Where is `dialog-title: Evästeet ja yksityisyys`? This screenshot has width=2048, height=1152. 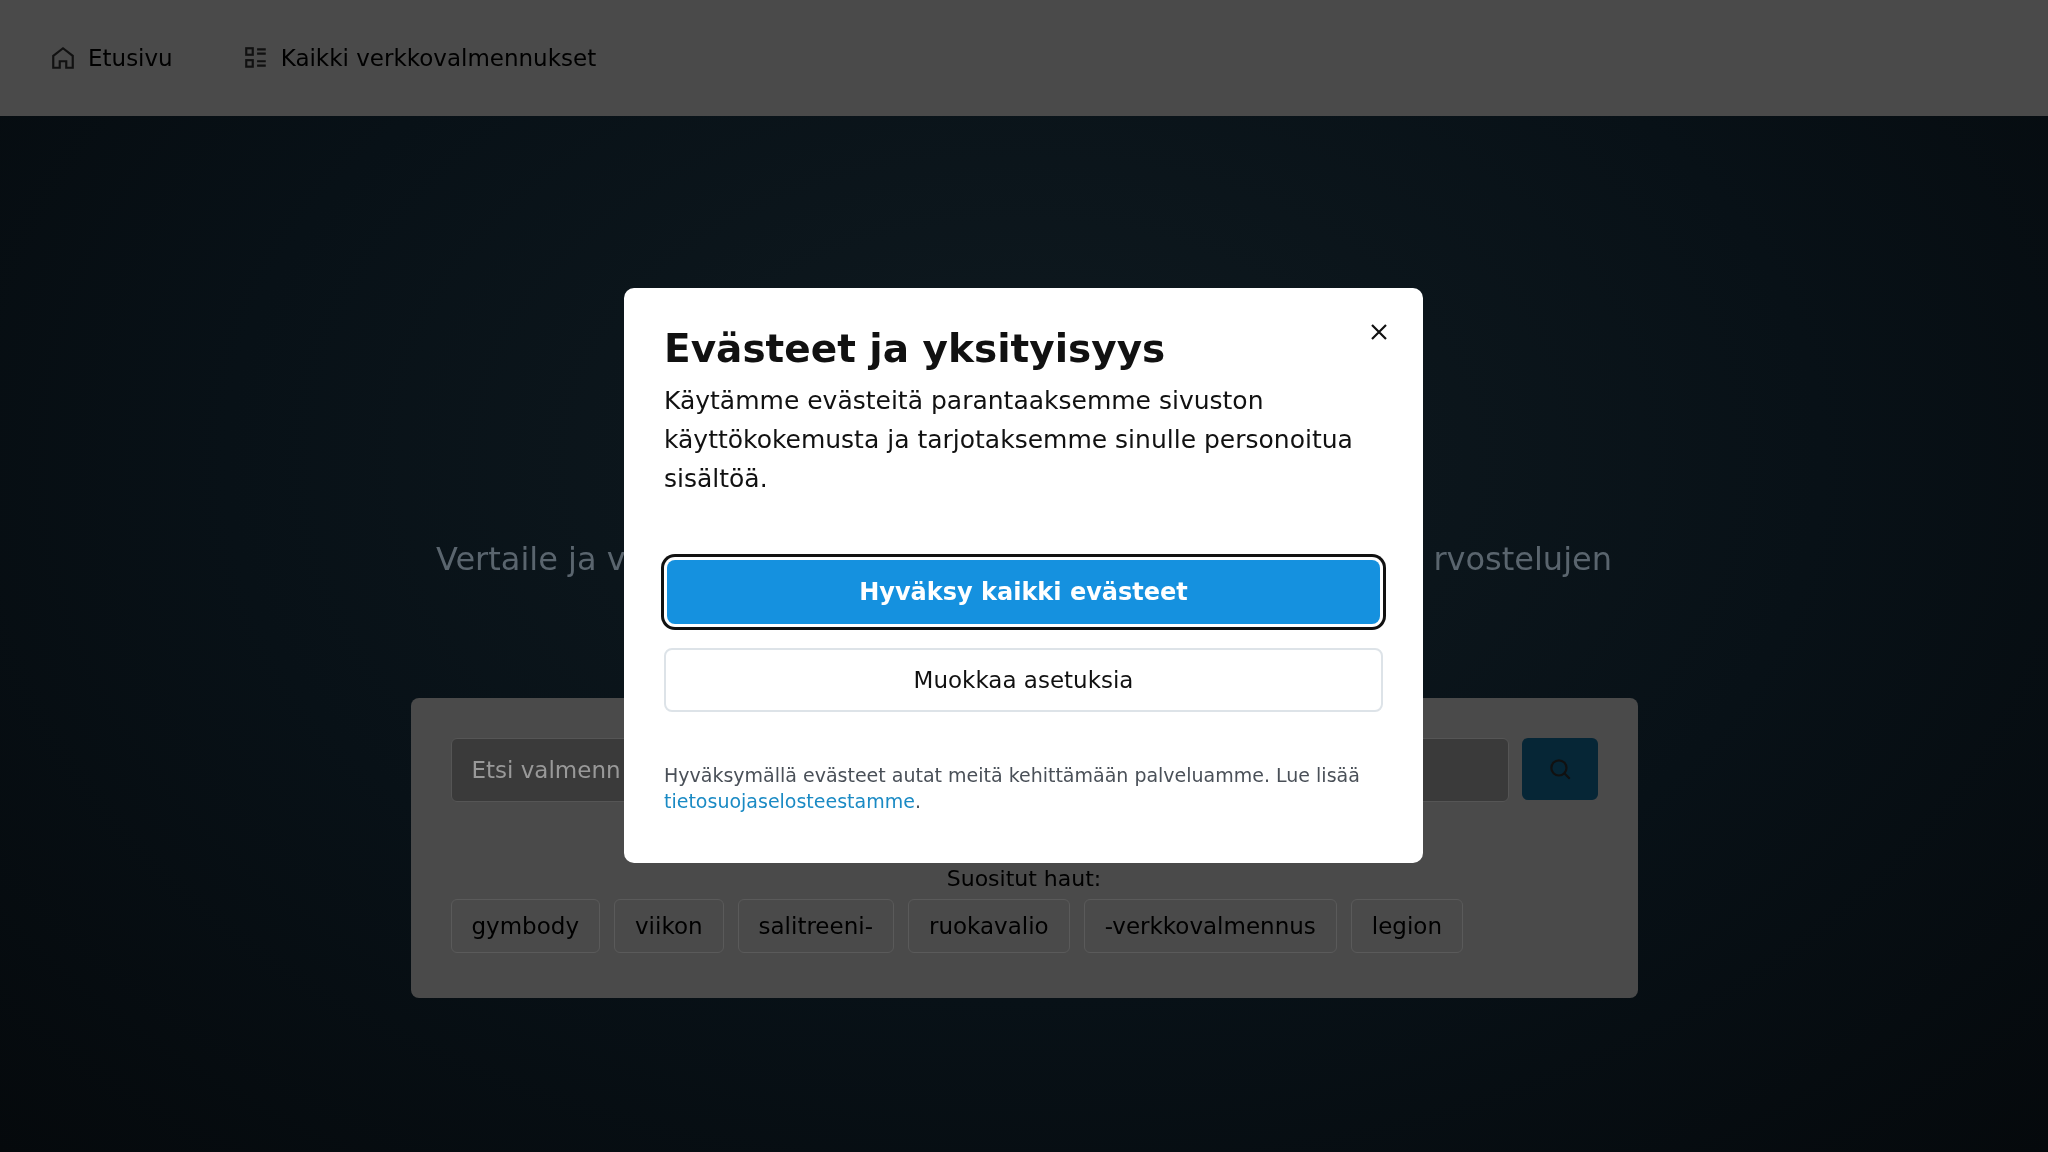
dialog-title: Evästeet ja yksityisyys is located at coordinates (915, 348).